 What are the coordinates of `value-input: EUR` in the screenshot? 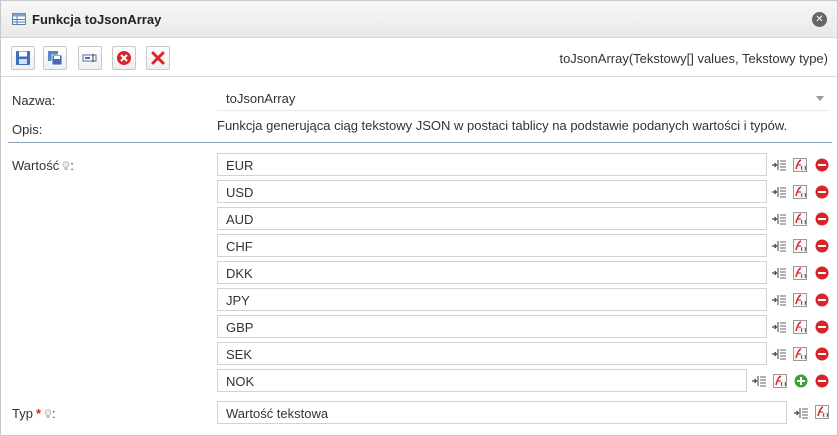 It's located at (492, 164).